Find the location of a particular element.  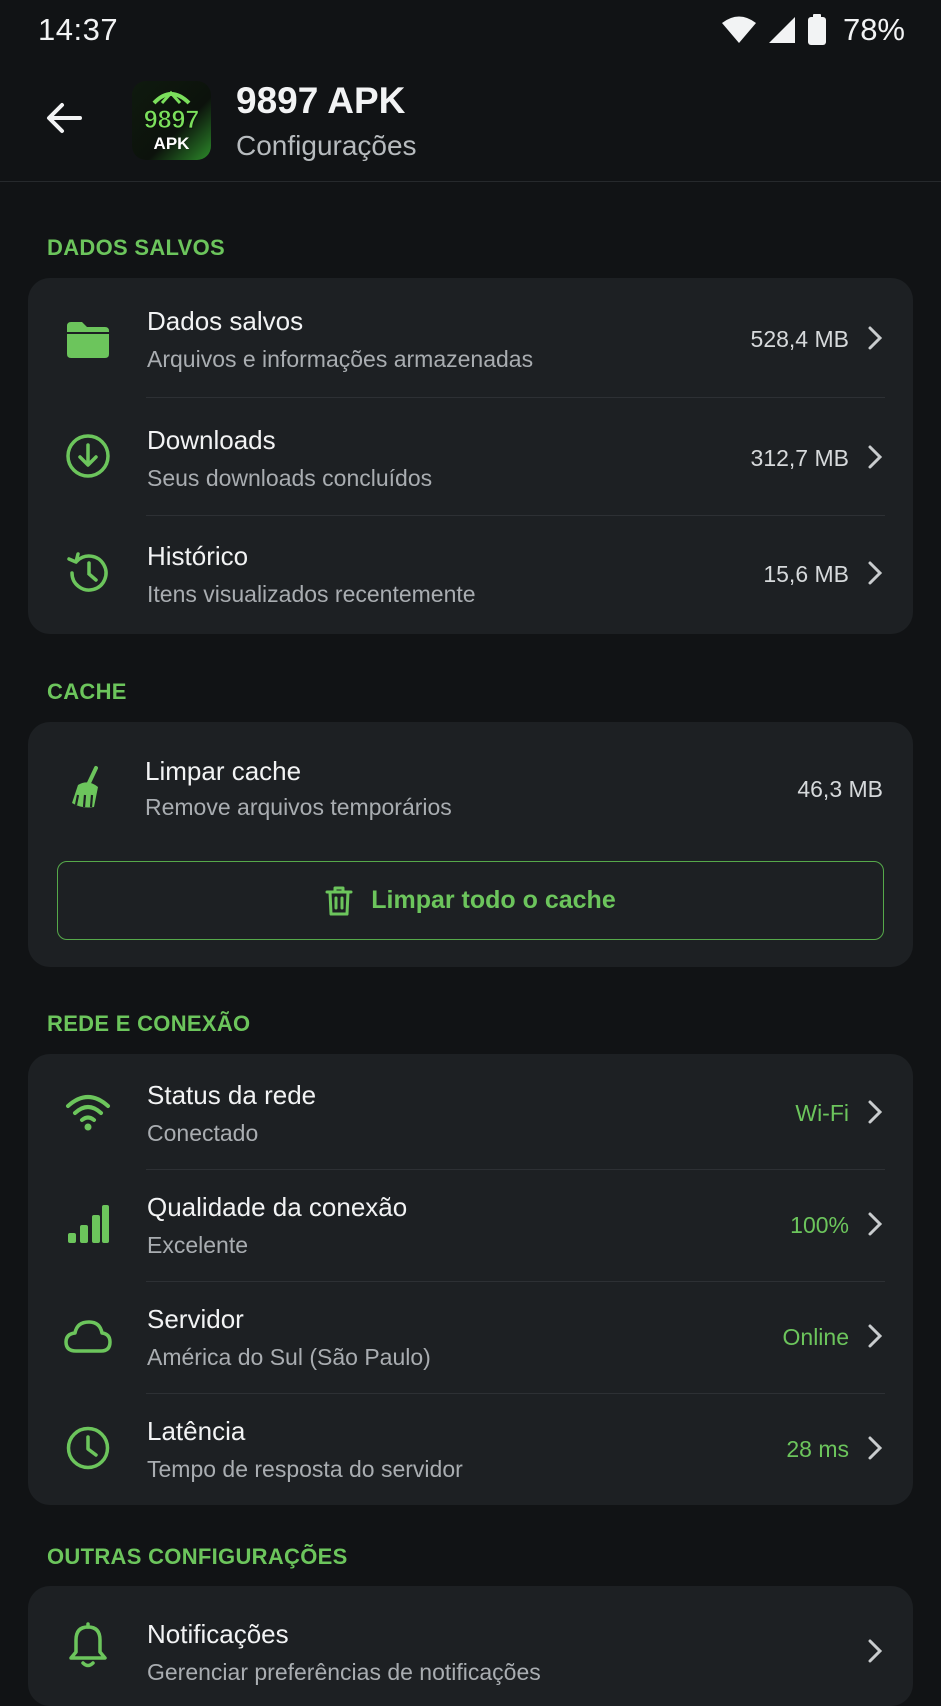

bell-icon is located at coordinates (88, 1646).